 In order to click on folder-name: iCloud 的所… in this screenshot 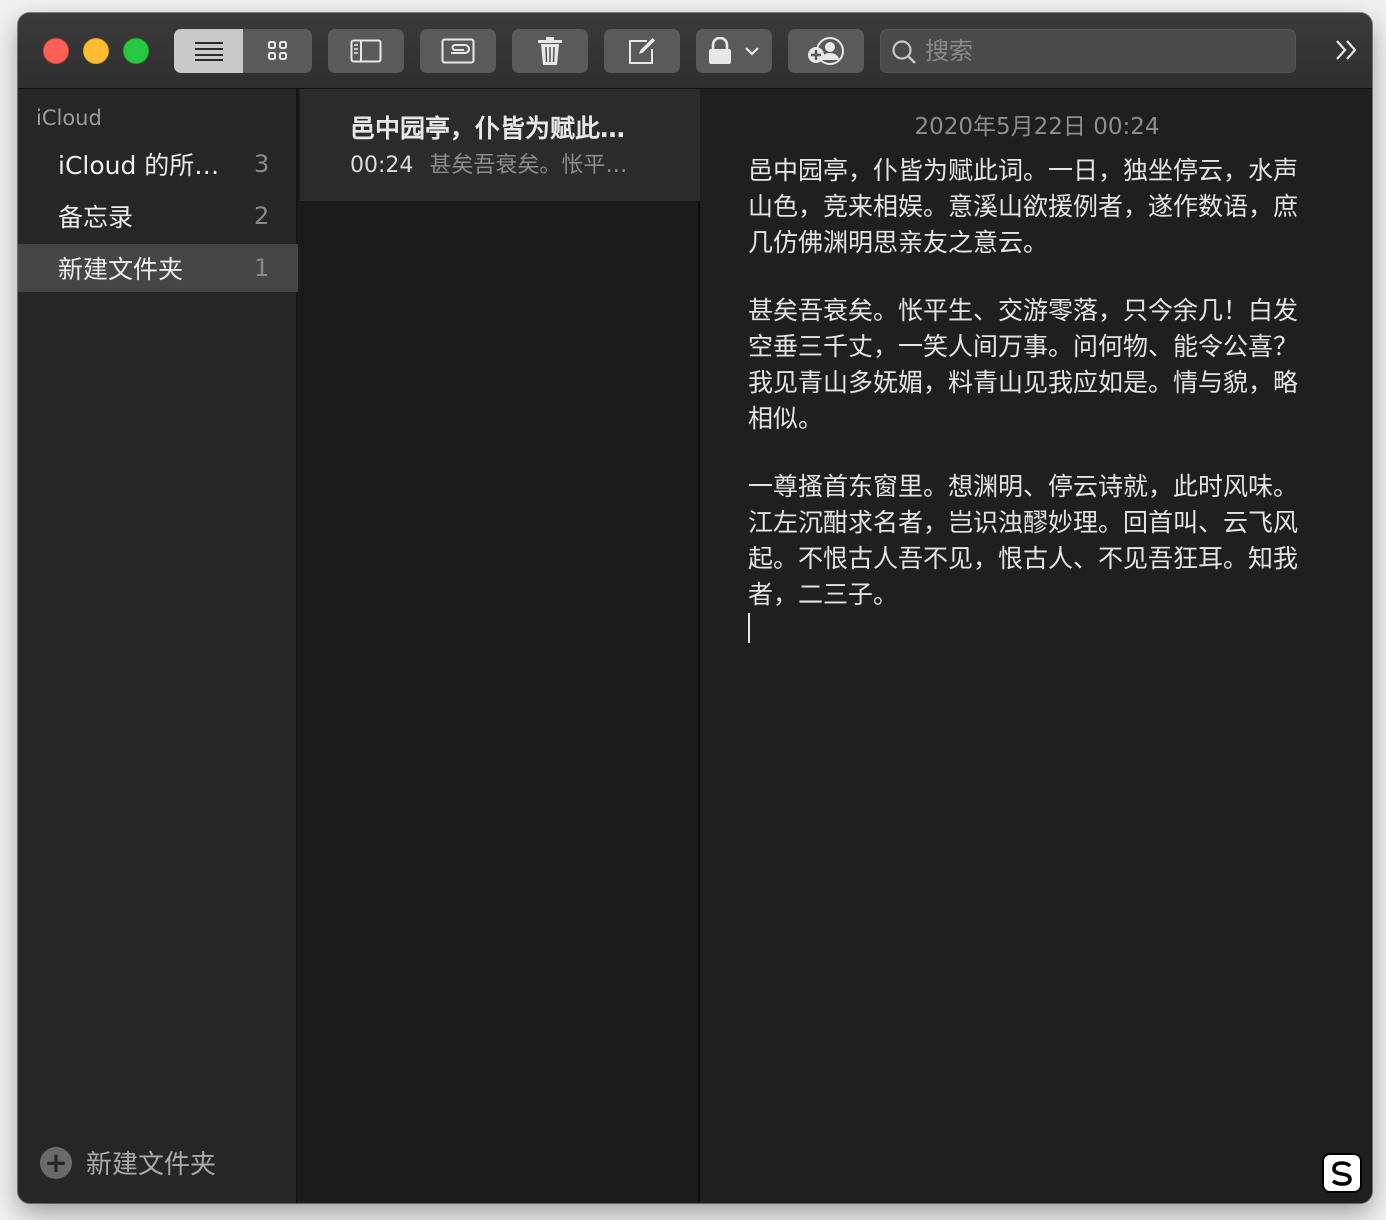, I will do `click(139, 165)`.